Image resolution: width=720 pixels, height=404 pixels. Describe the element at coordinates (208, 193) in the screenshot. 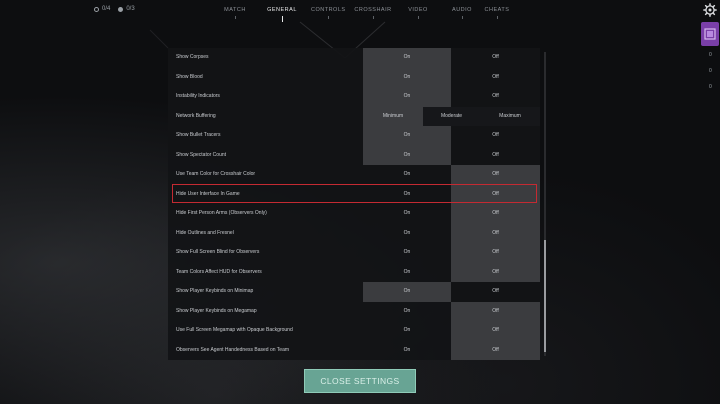

I see `setting-label: Hide User Interface In Game` at that location.